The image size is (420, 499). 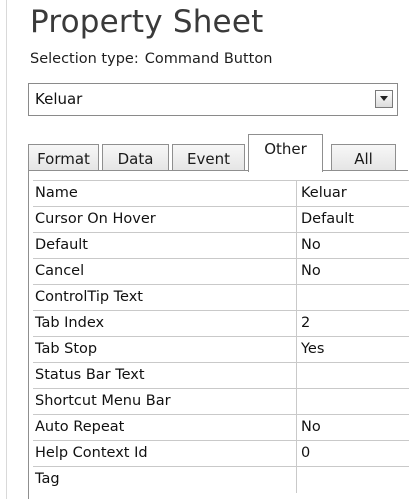 I want to click on property-row: ControlTip Text, so click(x=221, y=297).